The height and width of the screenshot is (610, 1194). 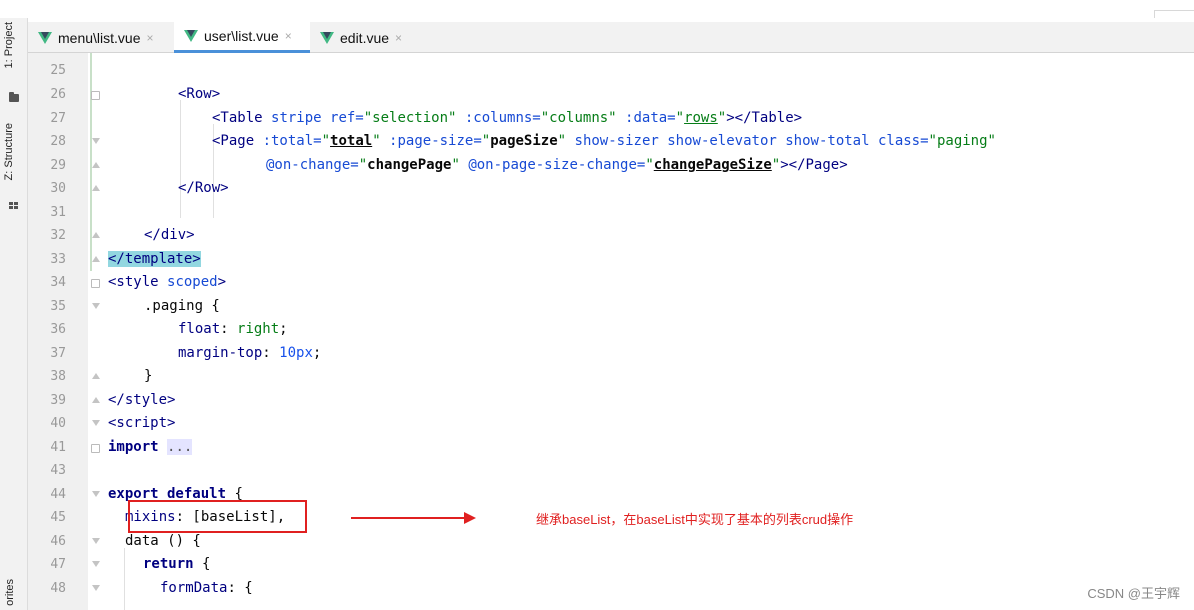 I want to click on code-text: return {, so click(x=177, y=564).